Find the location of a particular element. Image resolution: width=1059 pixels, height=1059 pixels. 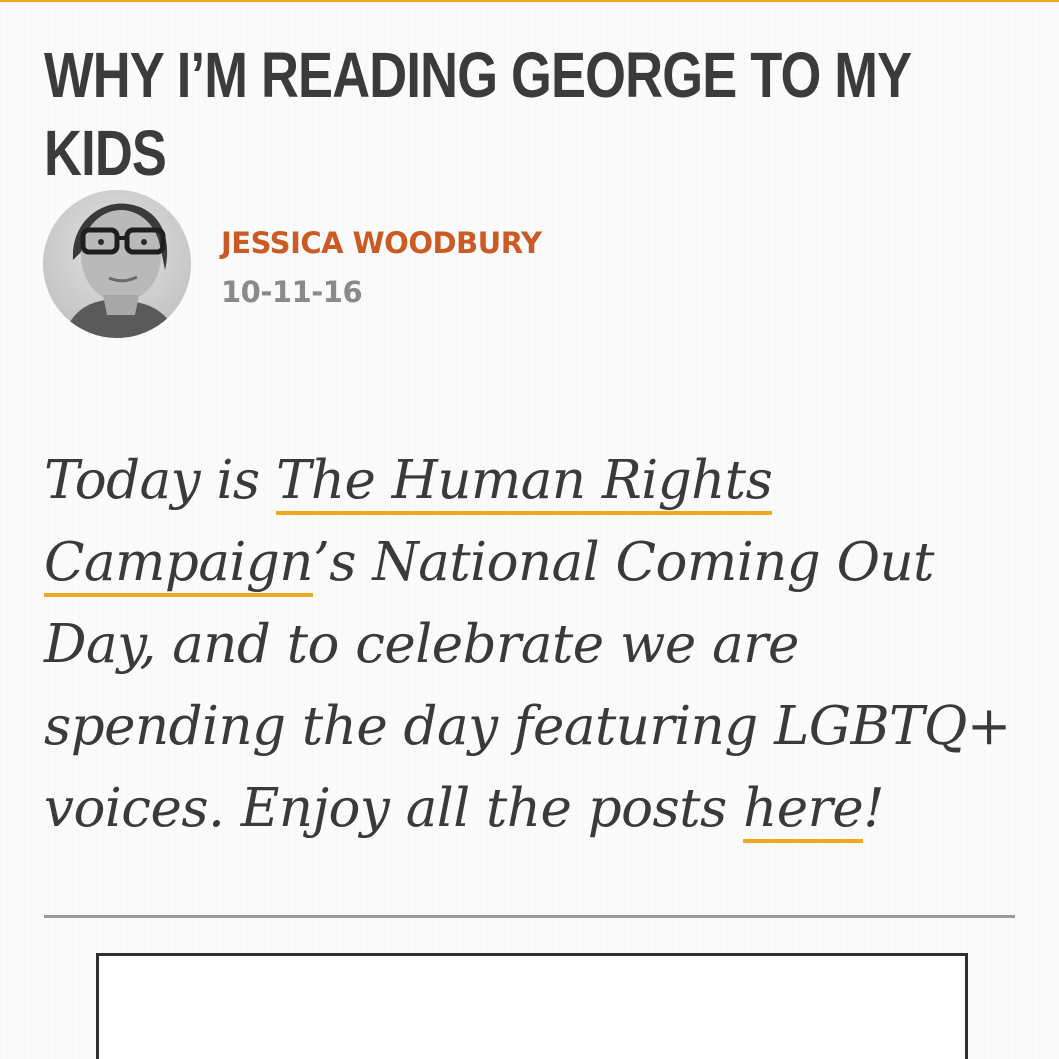

section-divider is located at coordinates (529, 916).